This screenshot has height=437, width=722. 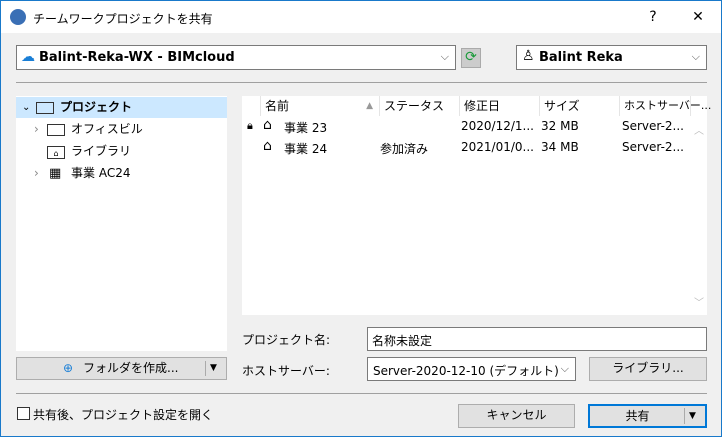 I want to click on tree-item-project: ⌄ プロジェクト, so click(x=121, y=107).